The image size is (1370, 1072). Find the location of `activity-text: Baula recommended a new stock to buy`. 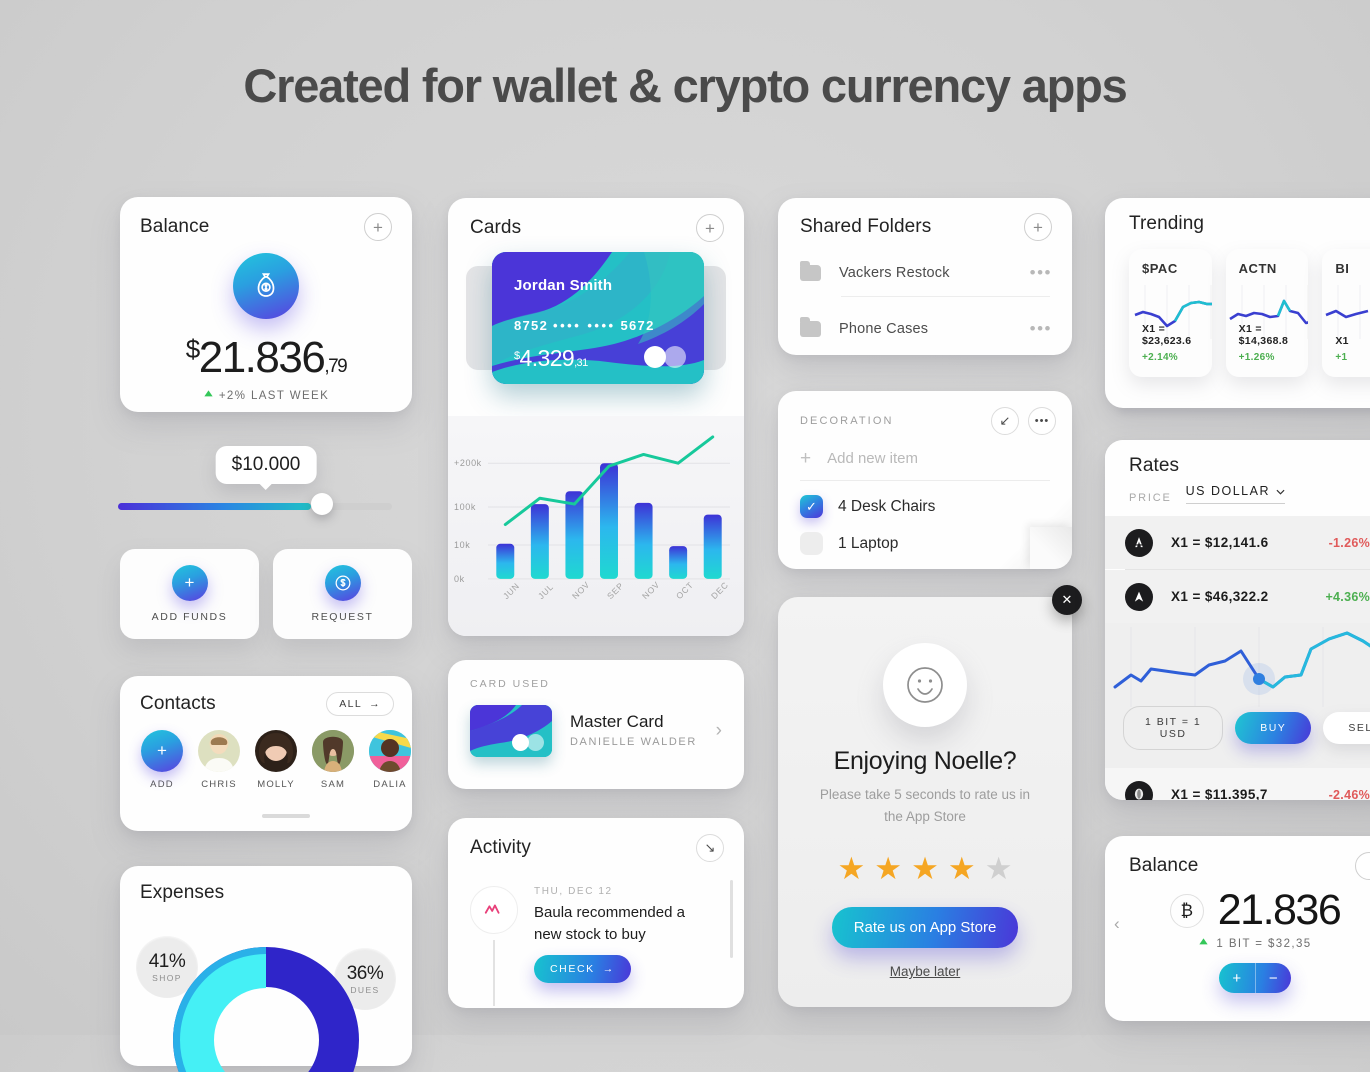

activity-text: Baula recommended a new stock to buy is located at coordinates (609, 923).